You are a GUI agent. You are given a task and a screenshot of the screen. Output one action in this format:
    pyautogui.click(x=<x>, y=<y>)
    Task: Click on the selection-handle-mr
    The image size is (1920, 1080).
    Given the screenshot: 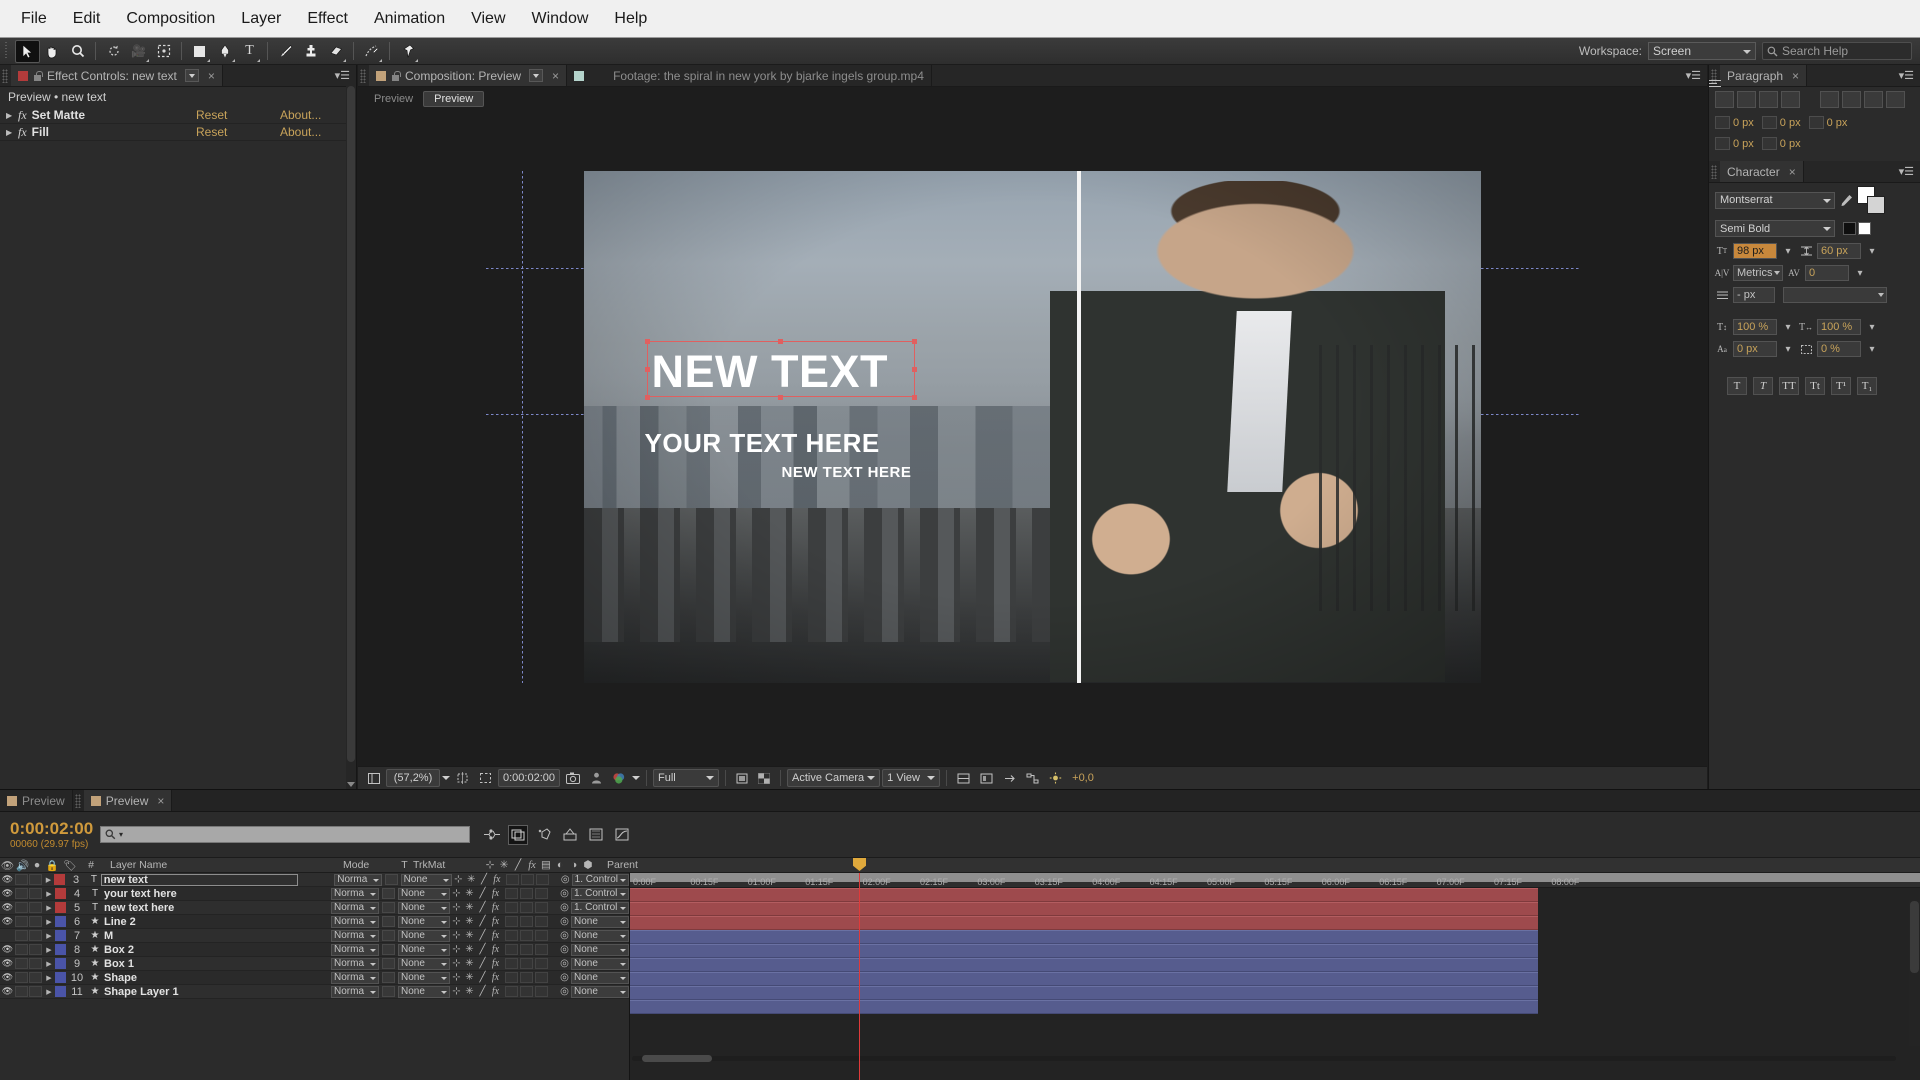 What is the action you would take?
    pyautogui.click(x=914, y=369)
    